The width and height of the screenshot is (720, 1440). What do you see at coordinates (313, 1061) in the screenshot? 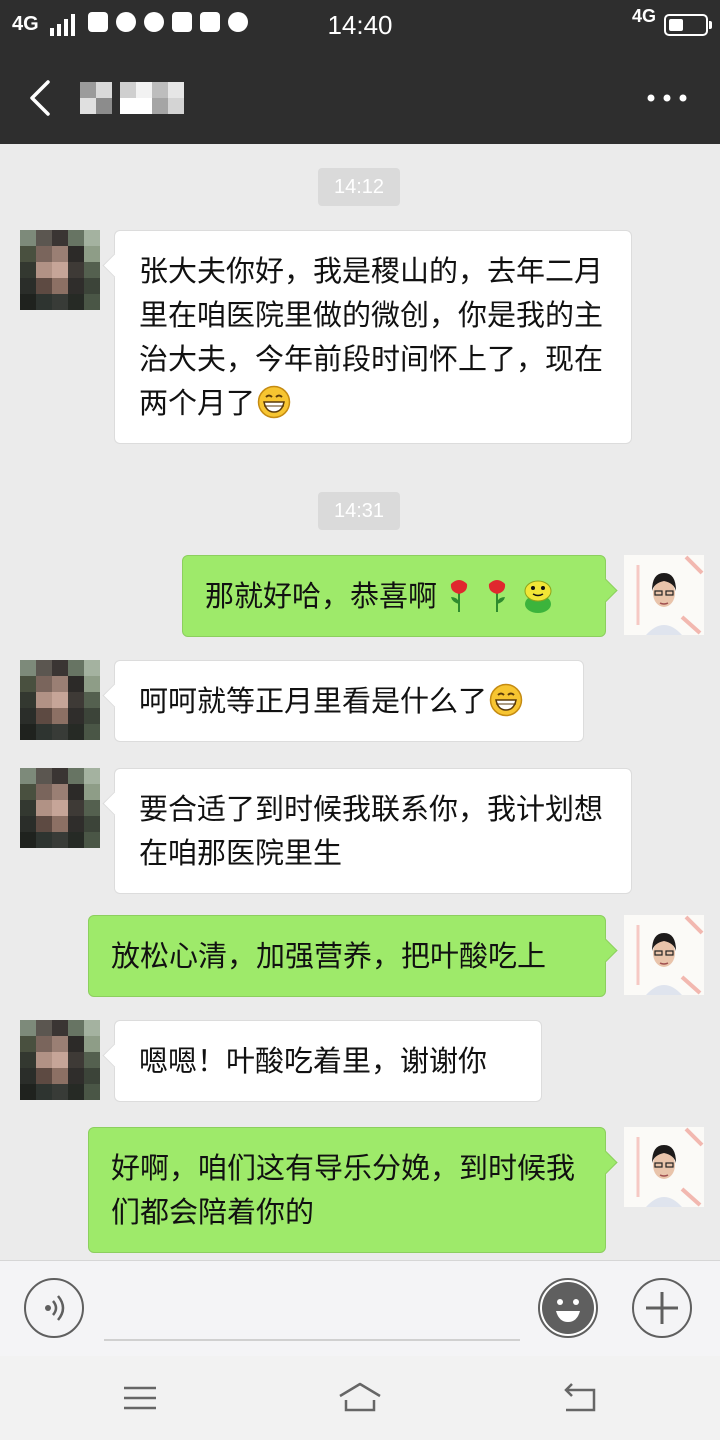
I see `message-text: 嗯嗯！叶酸吃着里，谢谢你` at bounding box center [313, 1061].